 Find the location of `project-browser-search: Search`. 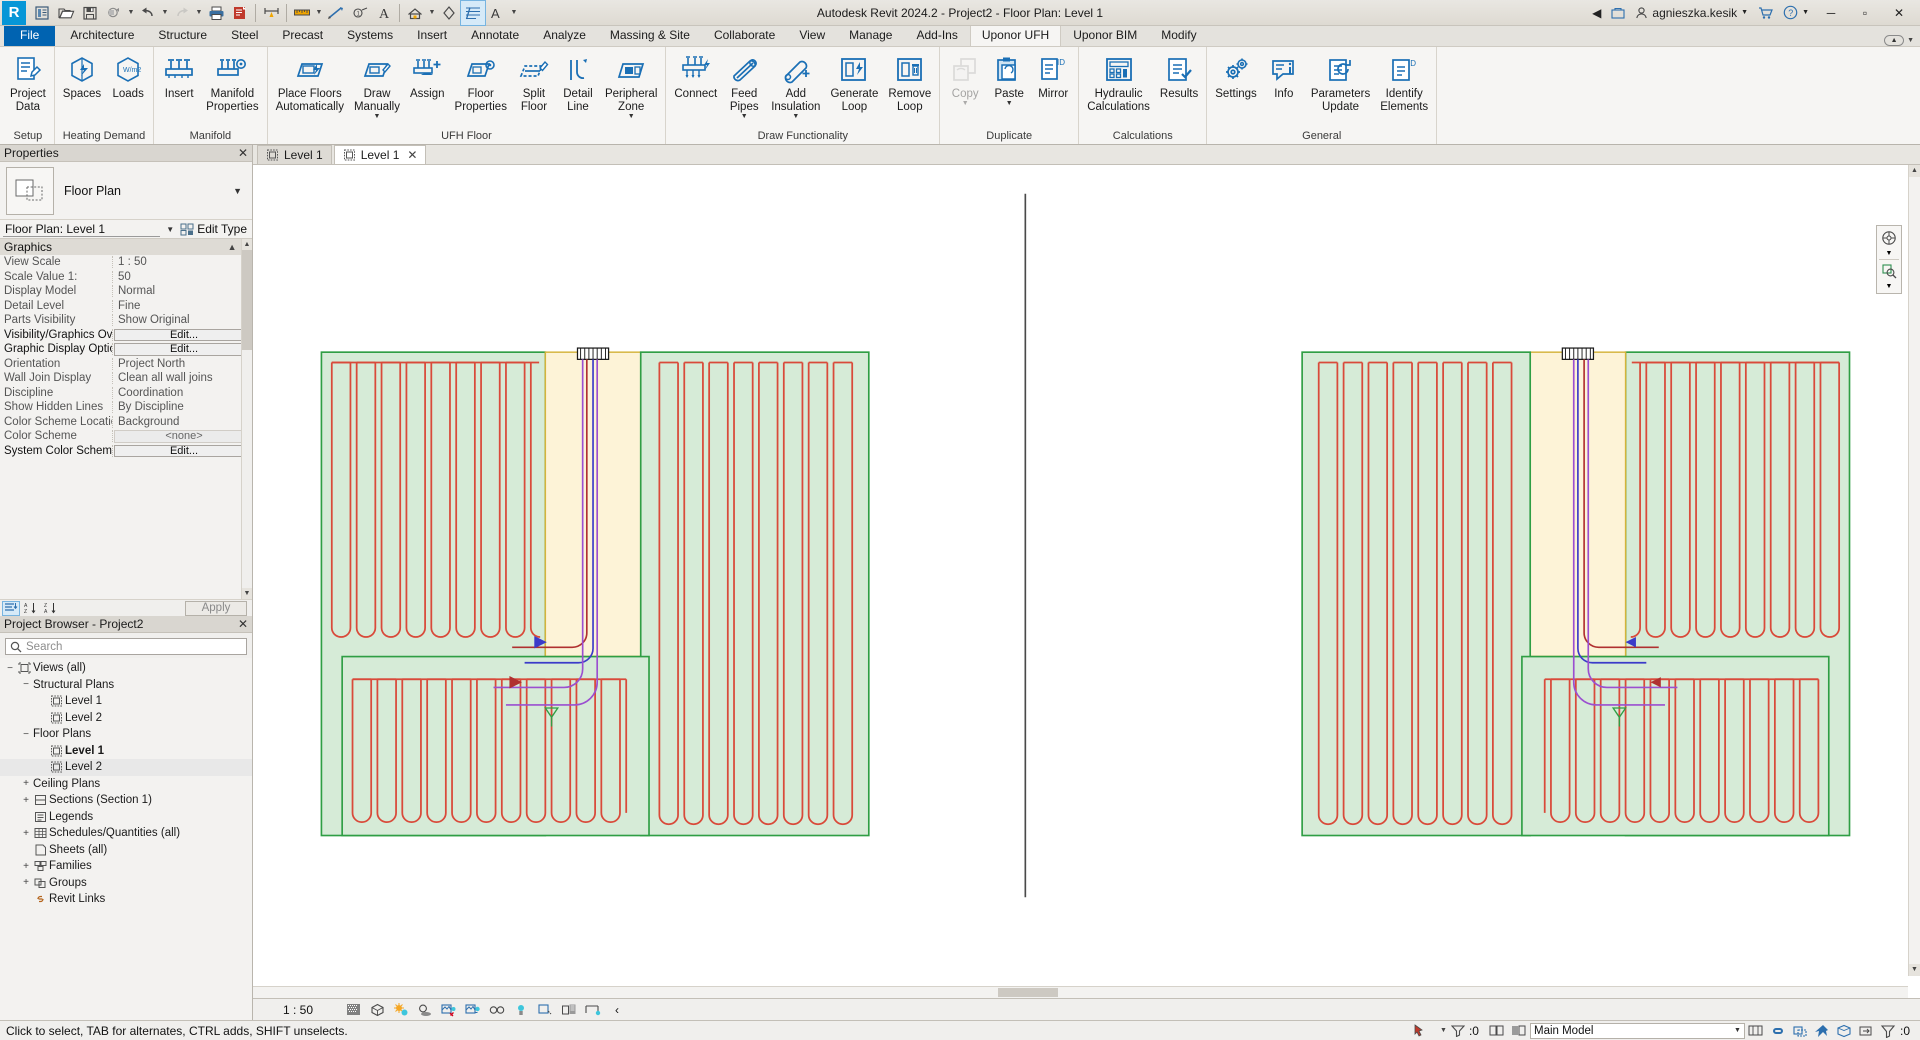

project-browser-search: Search is located at coordinates (126, 646).